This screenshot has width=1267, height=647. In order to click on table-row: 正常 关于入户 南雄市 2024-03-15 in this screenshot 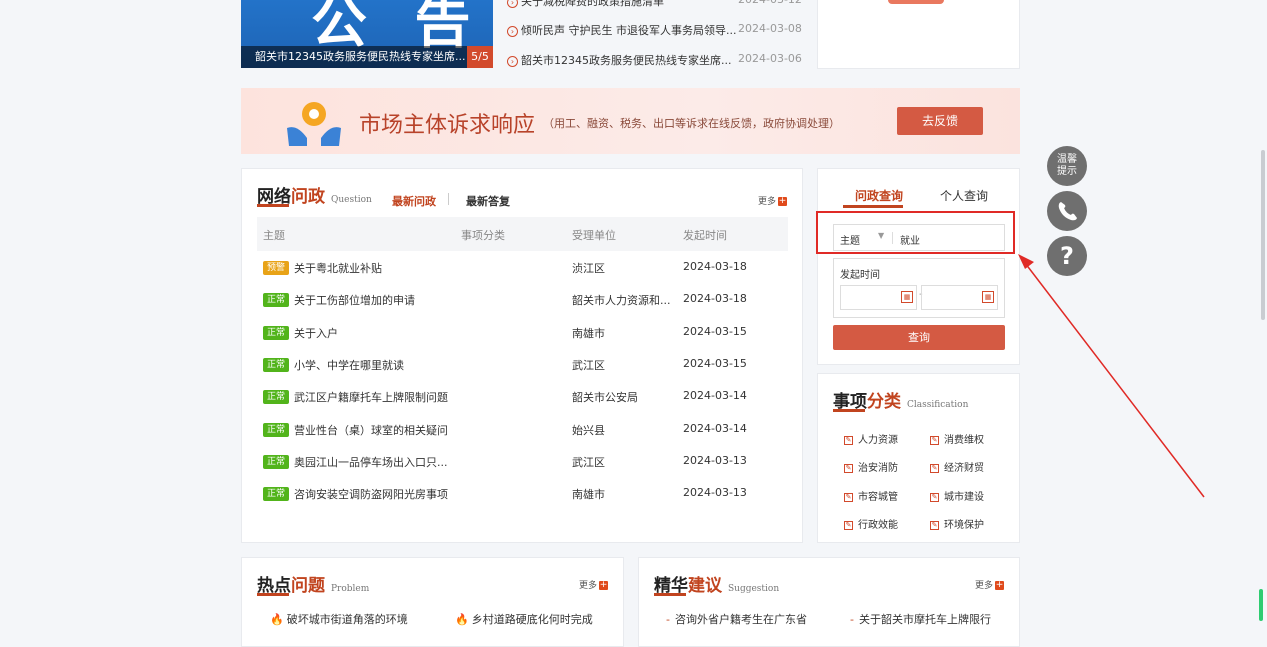, I will do `click(523, 333)`.